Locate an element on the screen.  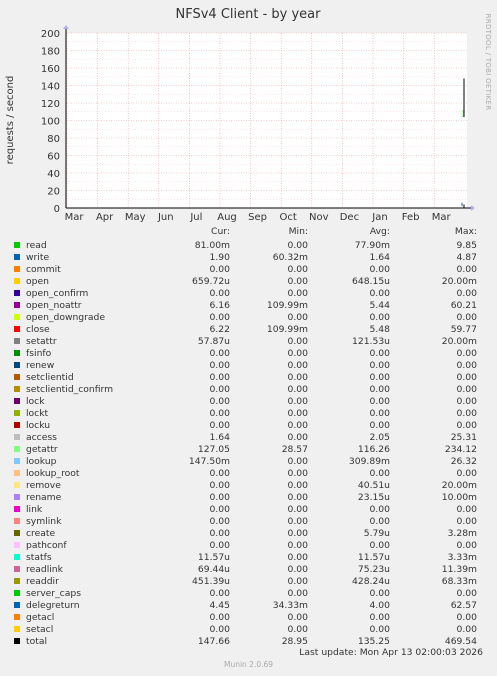
y-axis-arrow is located at coordinates (66, 27).